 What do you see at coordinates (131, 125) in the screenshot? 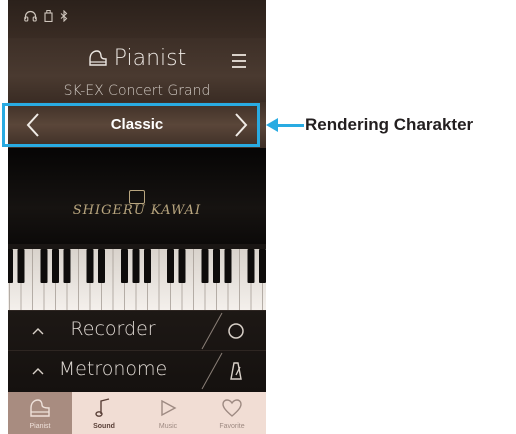
I see `highlight-frame` at bounding box center [131, 125].